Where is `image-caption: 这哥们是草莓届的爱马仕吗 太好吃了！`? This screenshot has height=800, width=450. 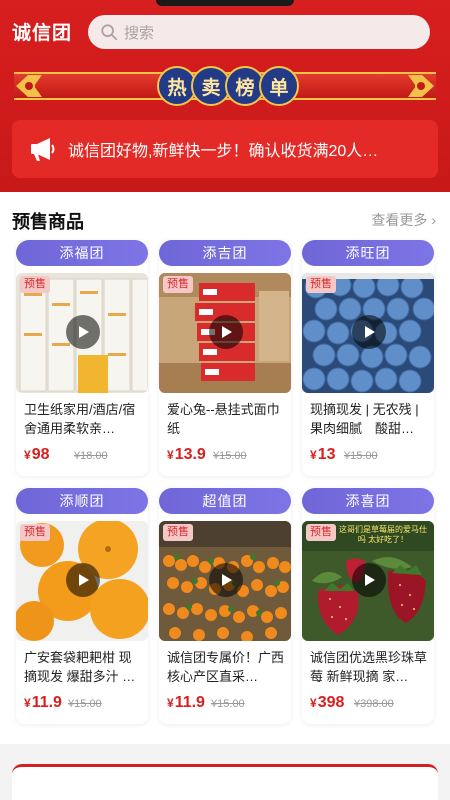 image-caption: 这哥们是草莓届的爱马仕吗 太好吃了！ is located at coordinates (383, 534).